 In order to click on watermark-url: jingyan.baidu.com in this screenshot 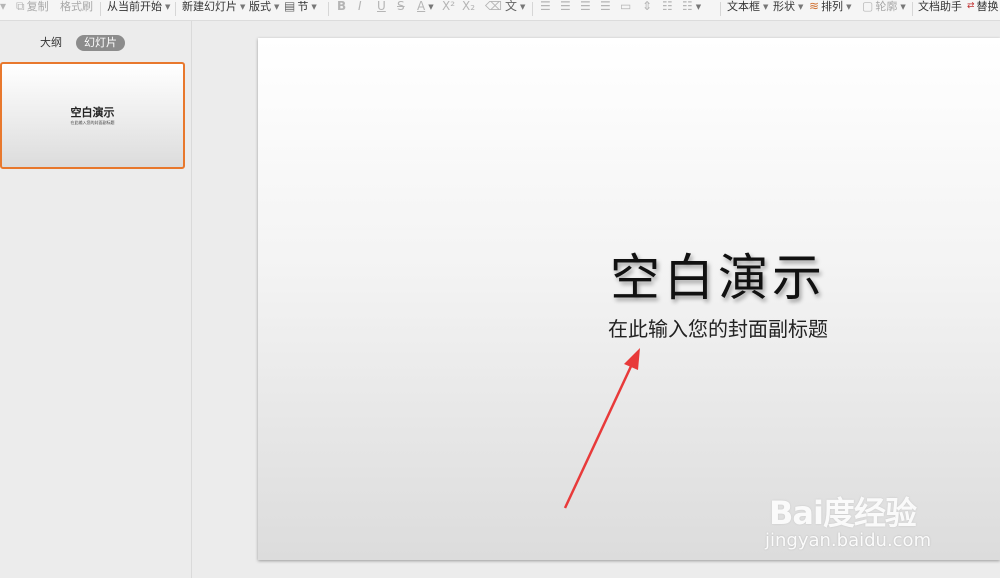, I will do `click(848, 540)`.